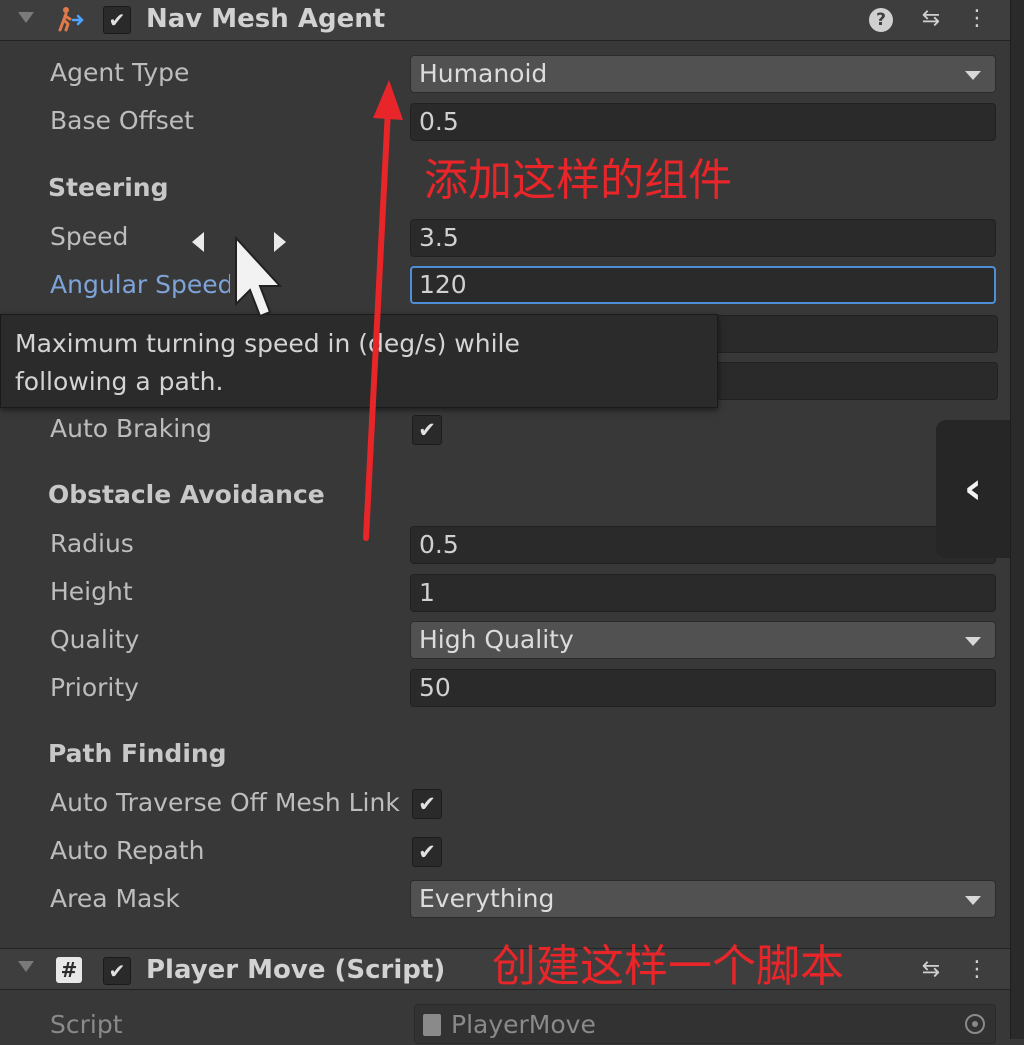  Describe the element at coordinates (858, 381) in the screenshot. I see `stopping-distance-field` at that location.